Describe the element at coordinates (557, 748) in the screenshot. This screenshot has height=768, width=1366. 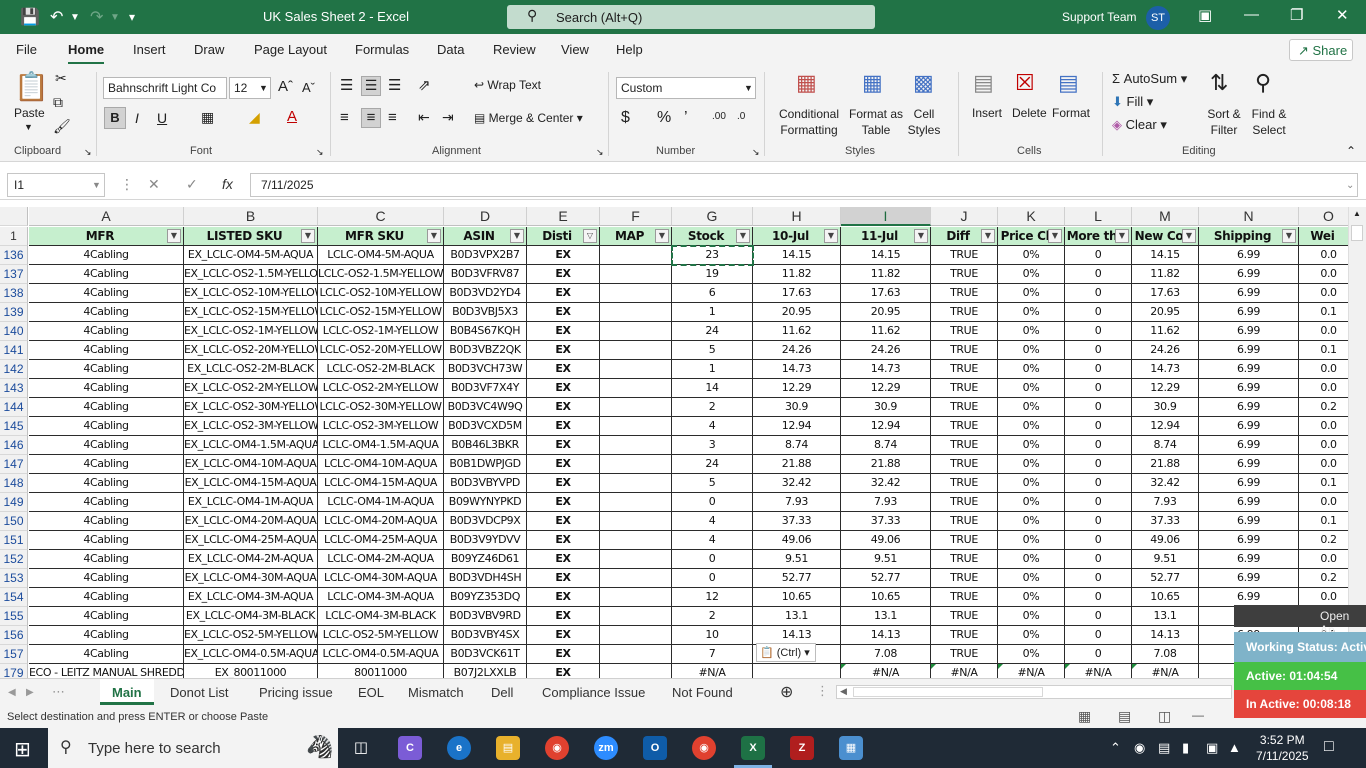
I see `chrome-icon: ◉` at that location.